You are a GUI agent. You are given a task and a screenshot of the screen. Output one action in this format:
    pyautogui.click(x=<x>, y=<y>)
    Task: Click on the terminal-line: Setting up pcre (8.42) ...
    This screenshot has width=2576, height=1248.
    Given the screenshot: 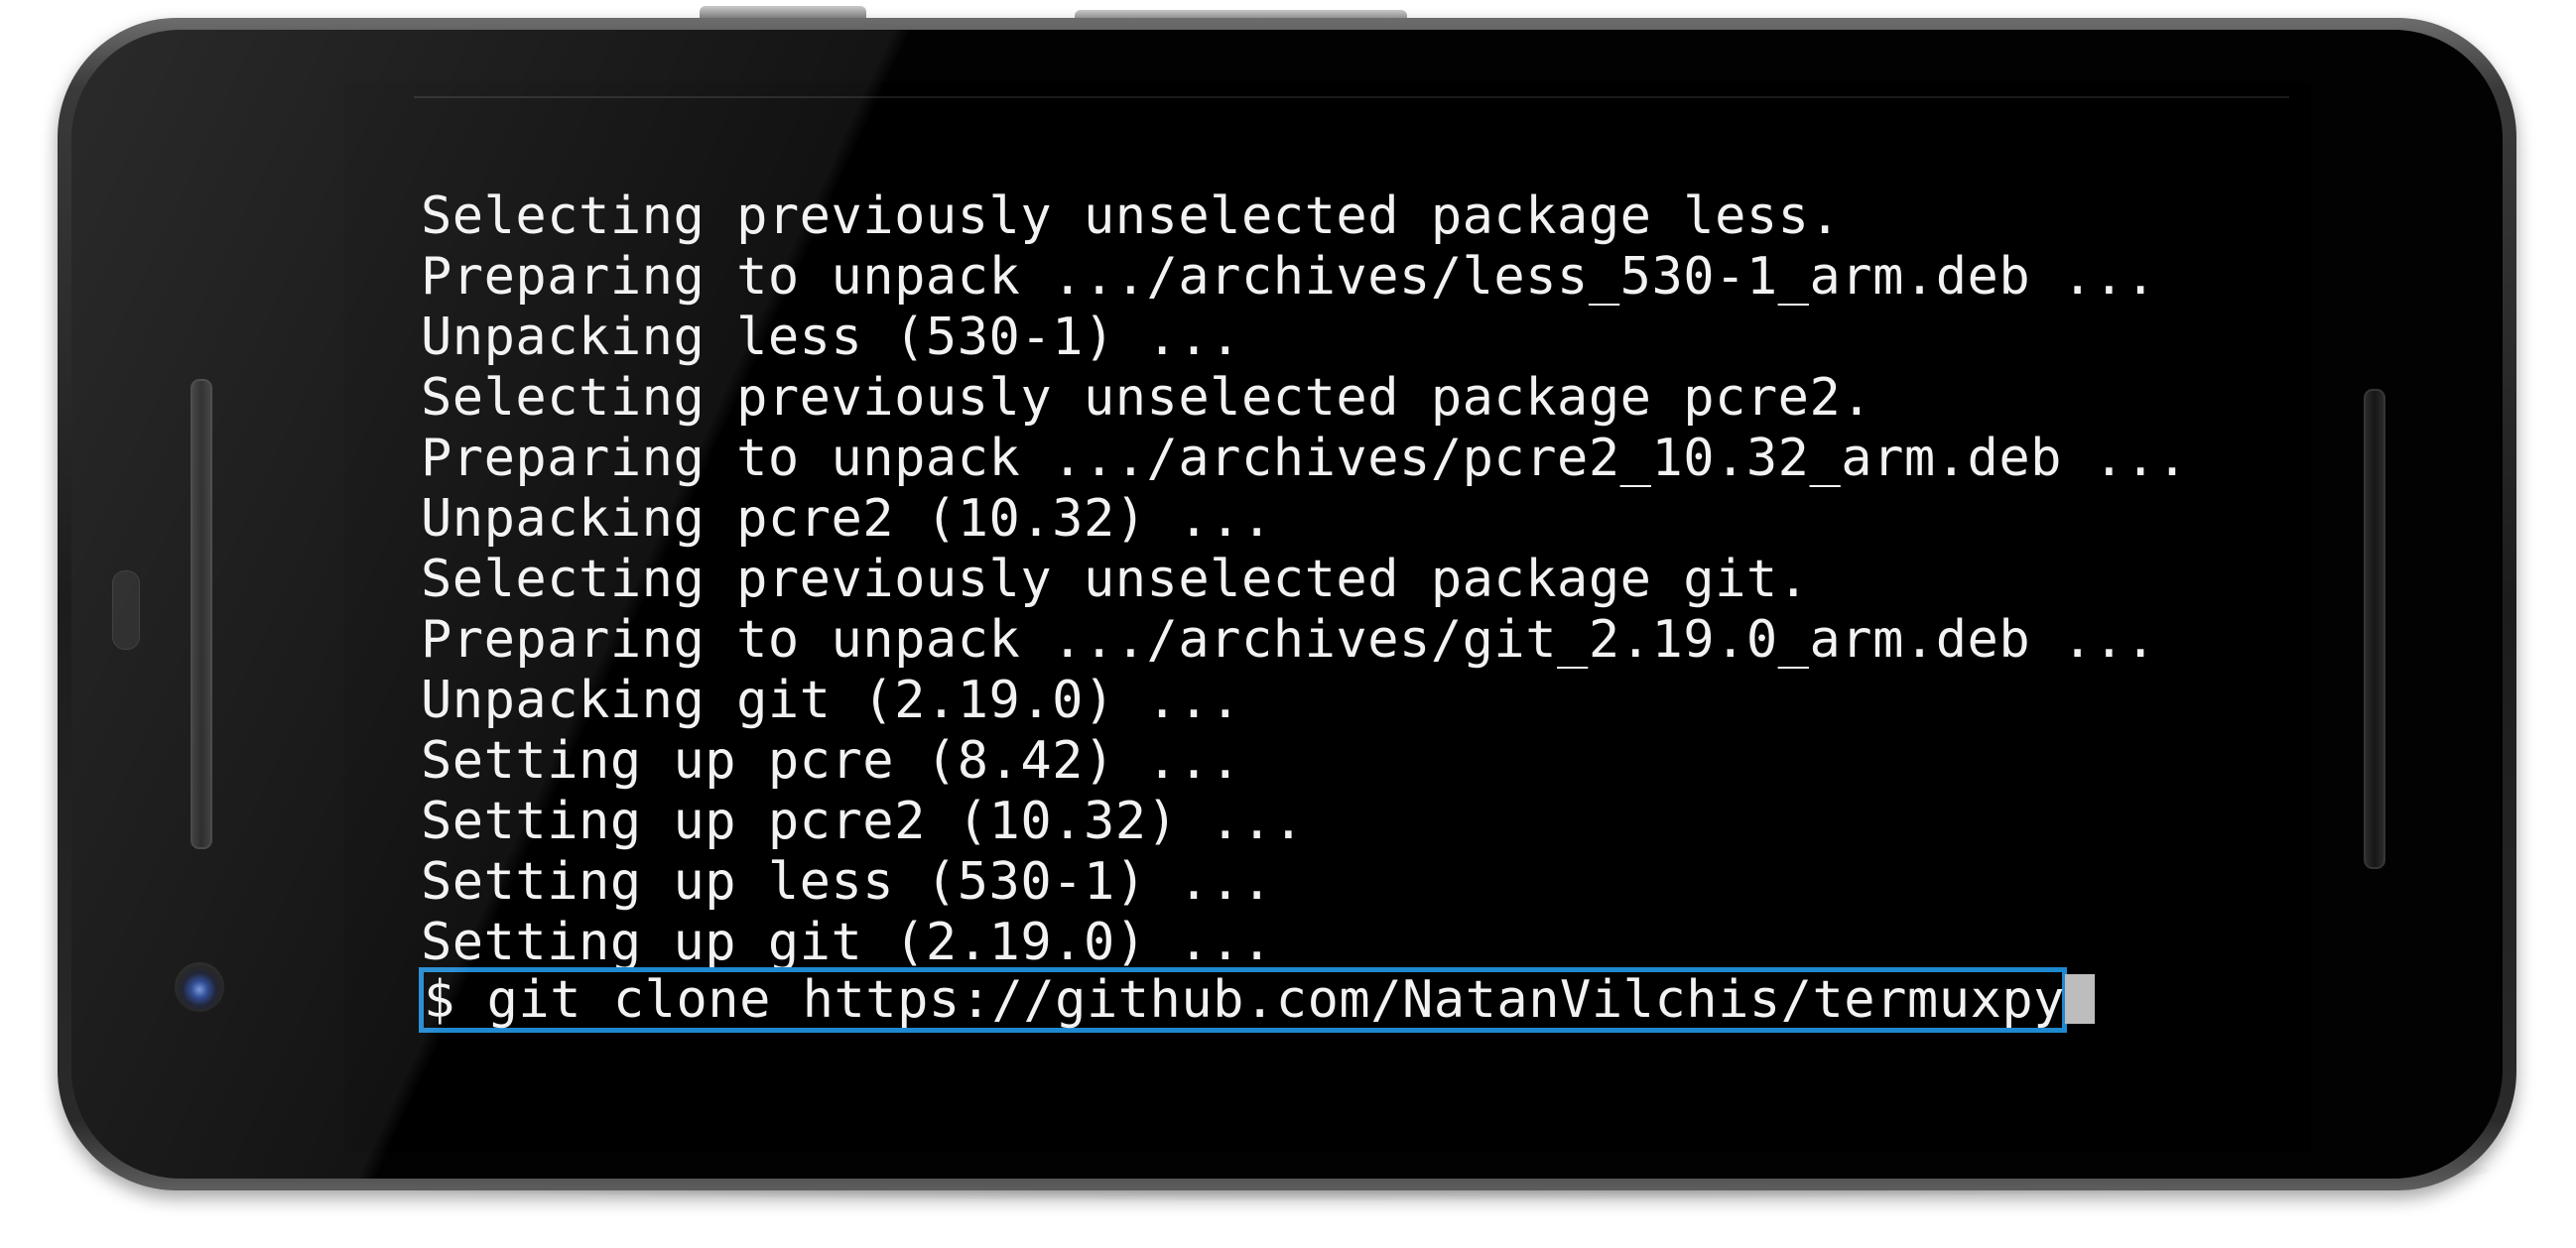 What is the action you would take?
    pyautogui.click(x=831, y=761)
    